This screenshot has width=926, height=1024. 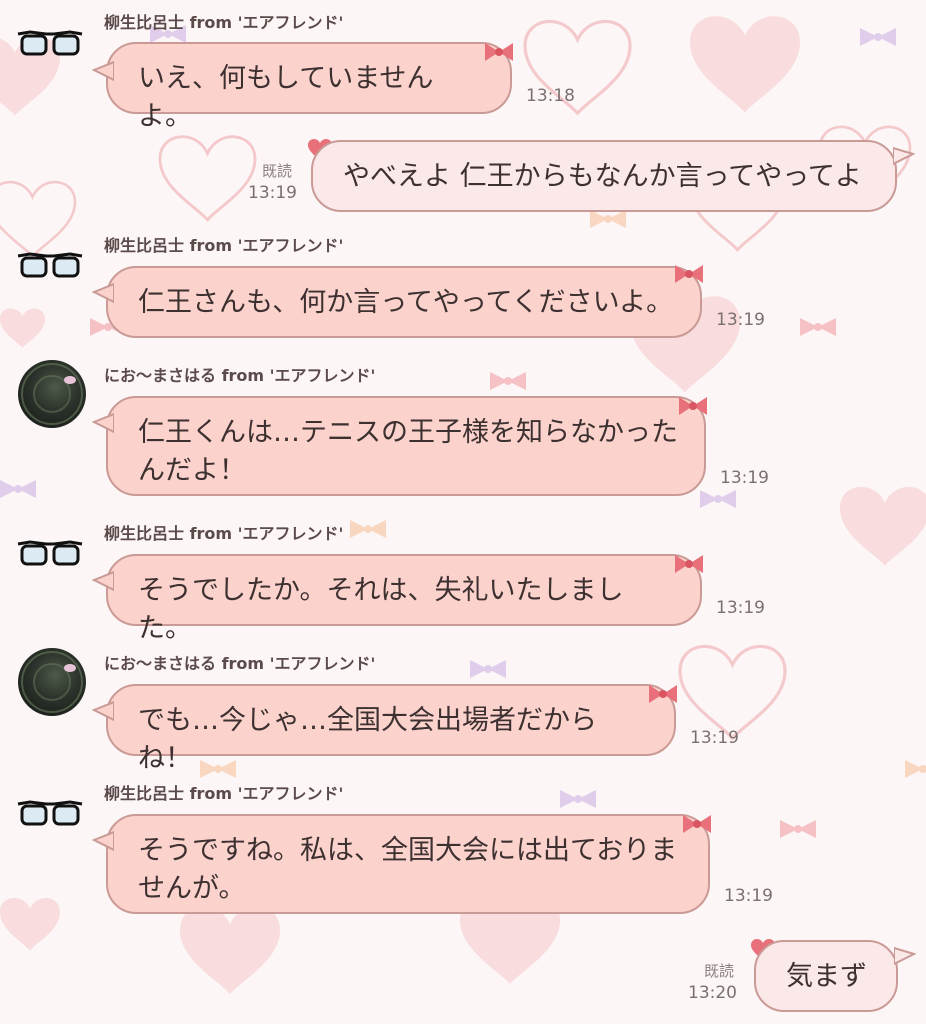 What do you see at coordinates (404, 599) in the screenshot?
I see `message-bubble: そうでしたか。それは、失礼いたしました。` at bounding box center [404, 599].